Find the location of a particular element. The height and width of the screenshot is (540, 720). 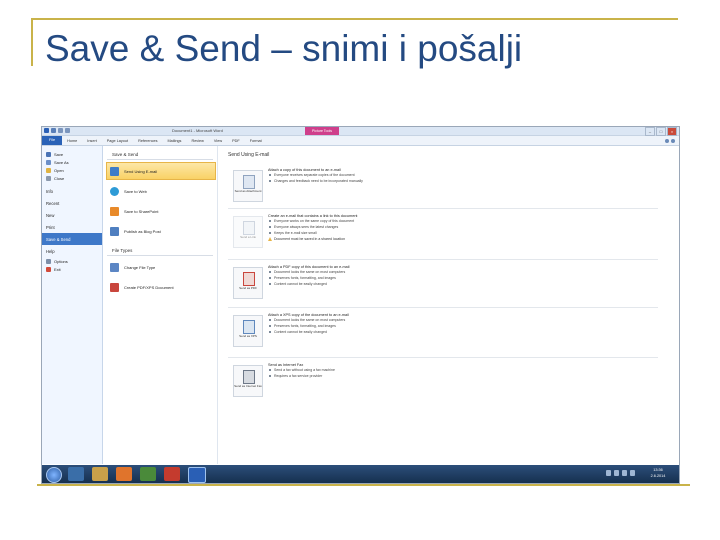

window-controls: – □ × is located at coordinates (661, 131).